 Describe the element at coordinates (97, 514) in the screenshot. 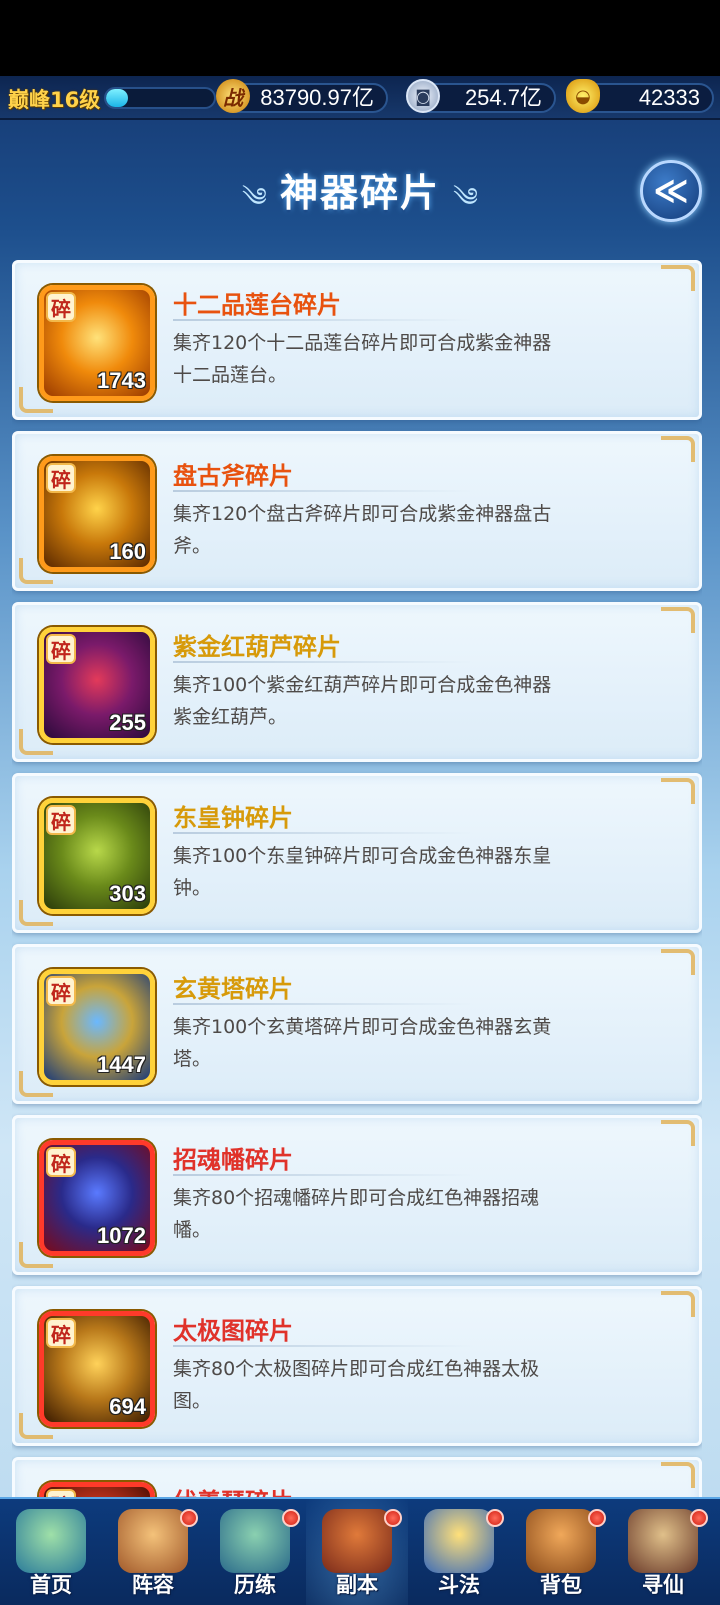

I see `fragment-item-icon: 碎 160` at that location.